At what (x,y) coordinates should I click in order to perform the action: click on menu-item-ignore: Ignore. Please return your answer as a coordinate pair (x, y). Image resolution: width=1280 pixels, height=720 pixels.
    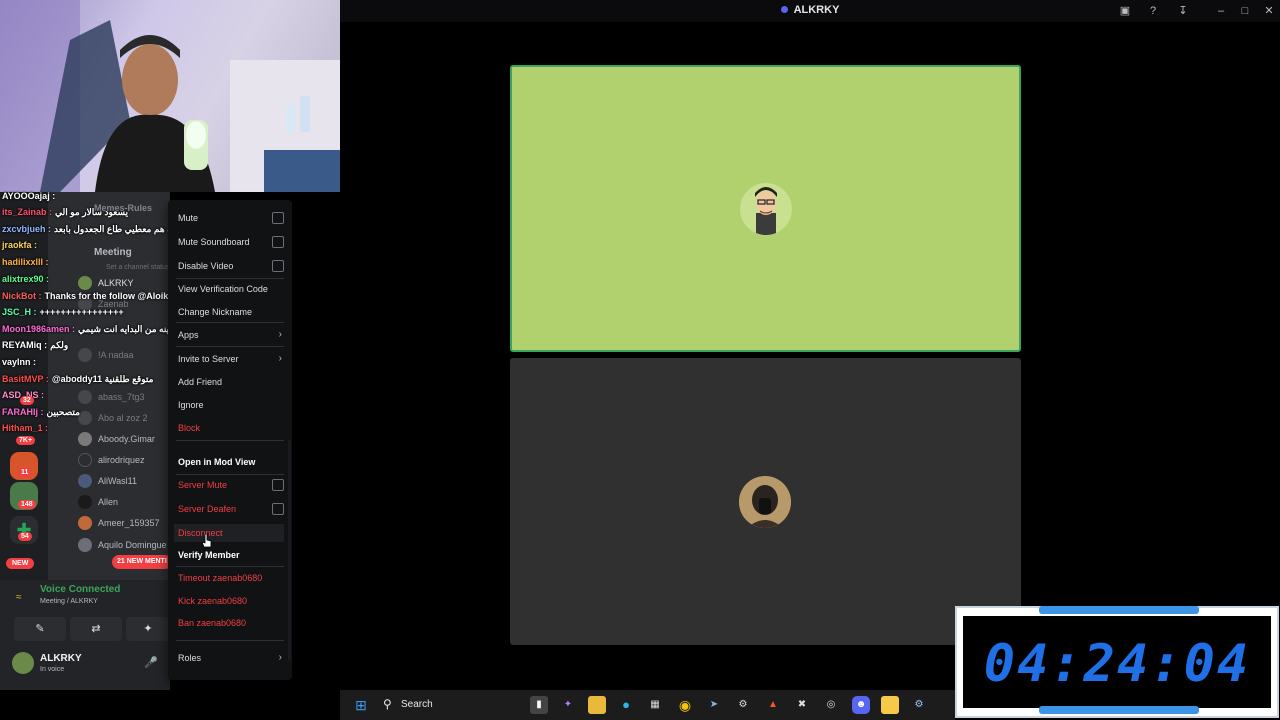
    Looking at the image, I should click on (231, 405).